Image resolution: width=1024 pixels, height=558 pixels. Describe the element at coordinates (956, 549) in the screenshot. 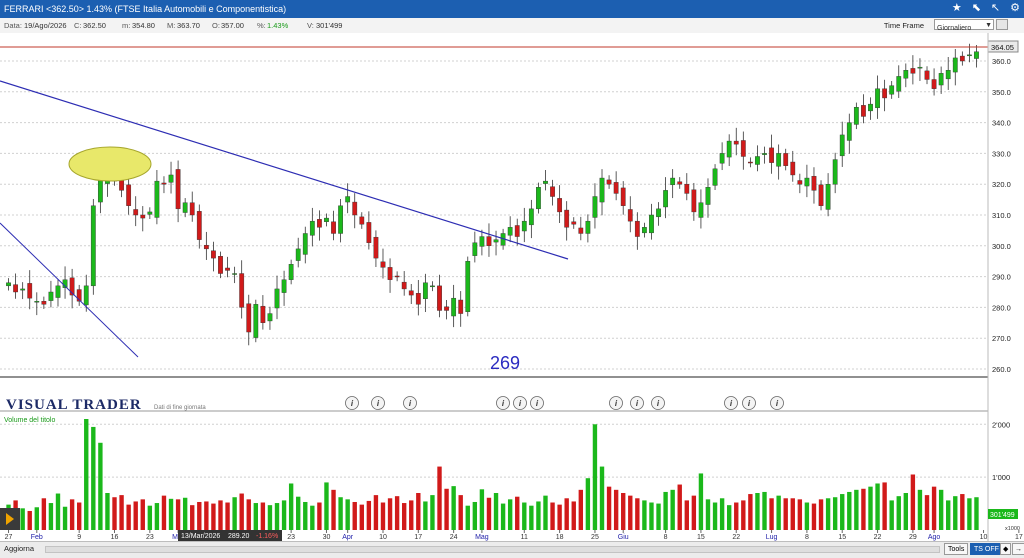

I see `tools-button: Tools` at that location.